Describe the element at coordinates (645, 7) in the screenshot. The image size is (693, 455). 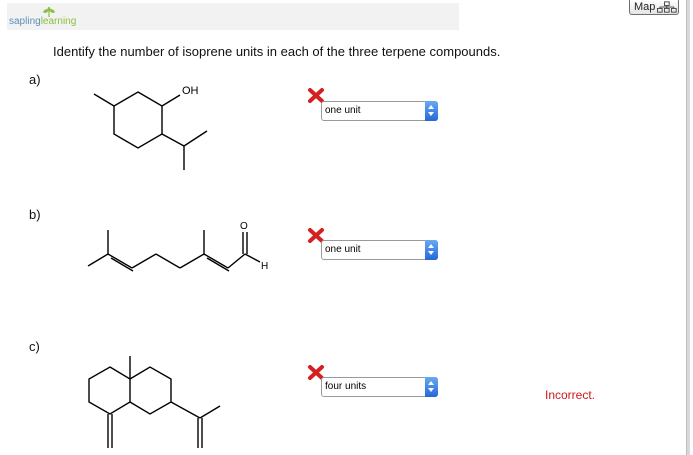
I see `map-button-label: Map` at that location.